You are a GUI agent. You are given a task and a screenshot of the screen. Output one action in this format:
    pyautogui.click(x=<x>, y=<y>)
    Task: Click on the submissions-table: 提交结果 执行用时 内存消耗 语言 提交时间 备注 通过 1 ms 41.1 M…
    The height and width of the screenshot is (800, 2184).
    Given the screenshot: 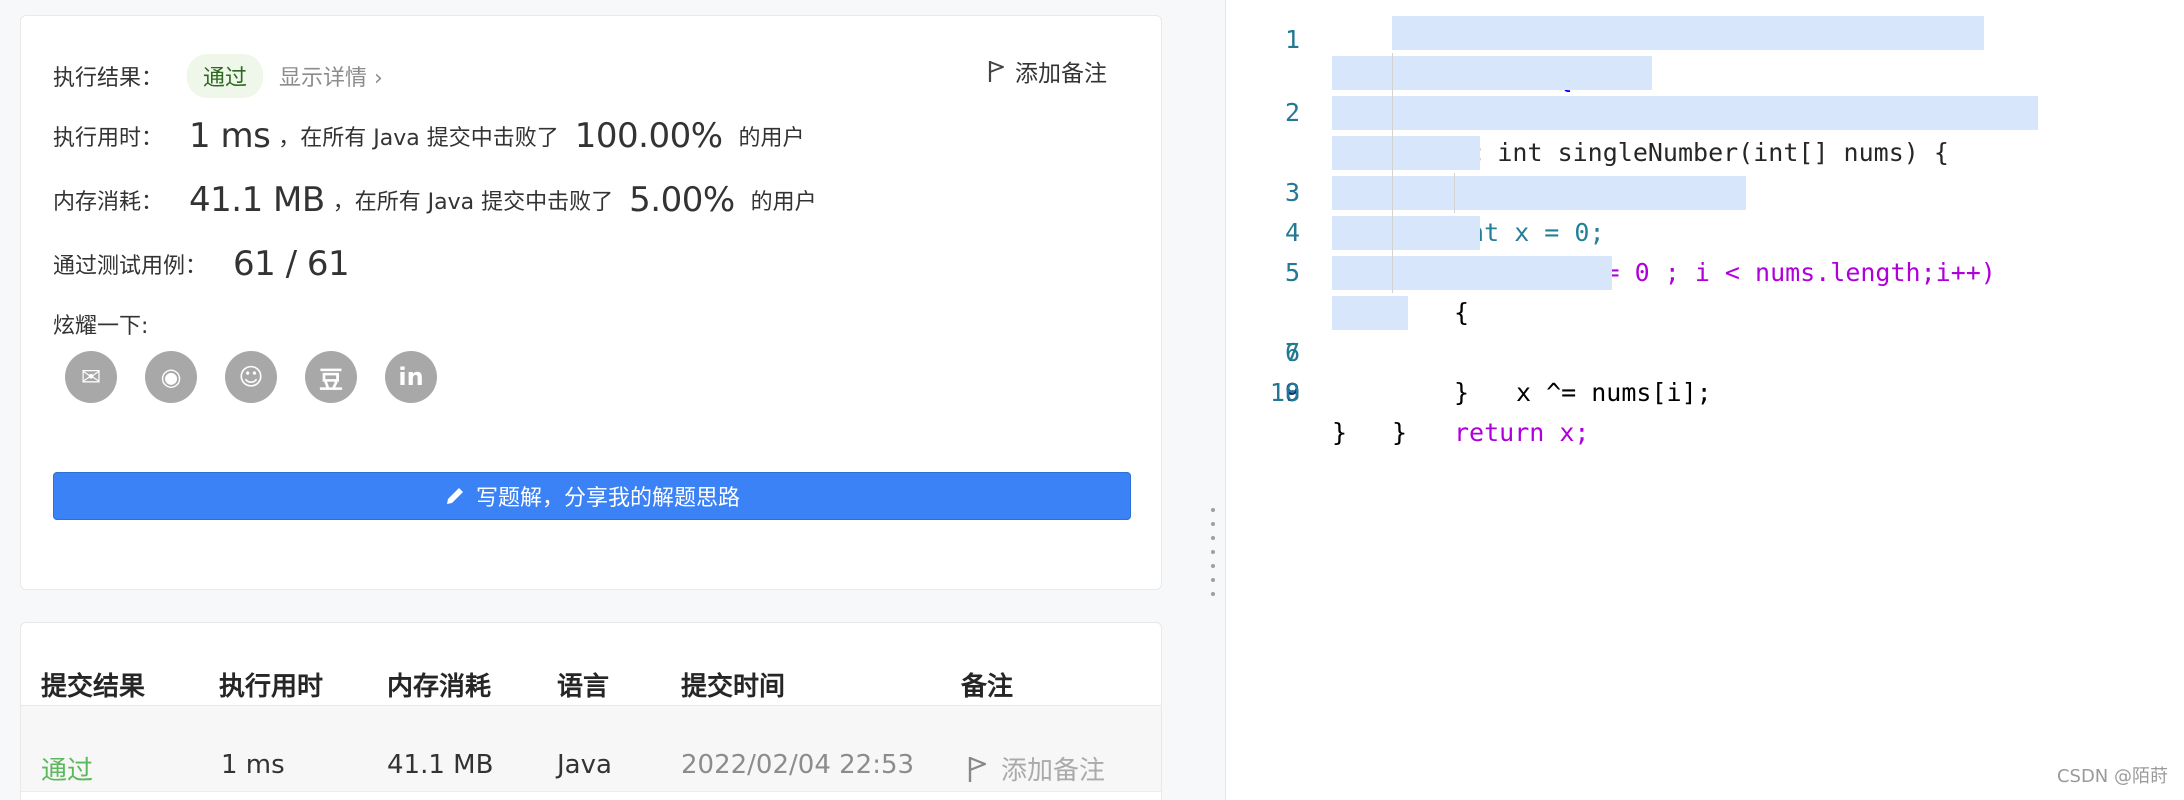 What is the action you would take?
    pyautogui.click(x=591, y=711)
    